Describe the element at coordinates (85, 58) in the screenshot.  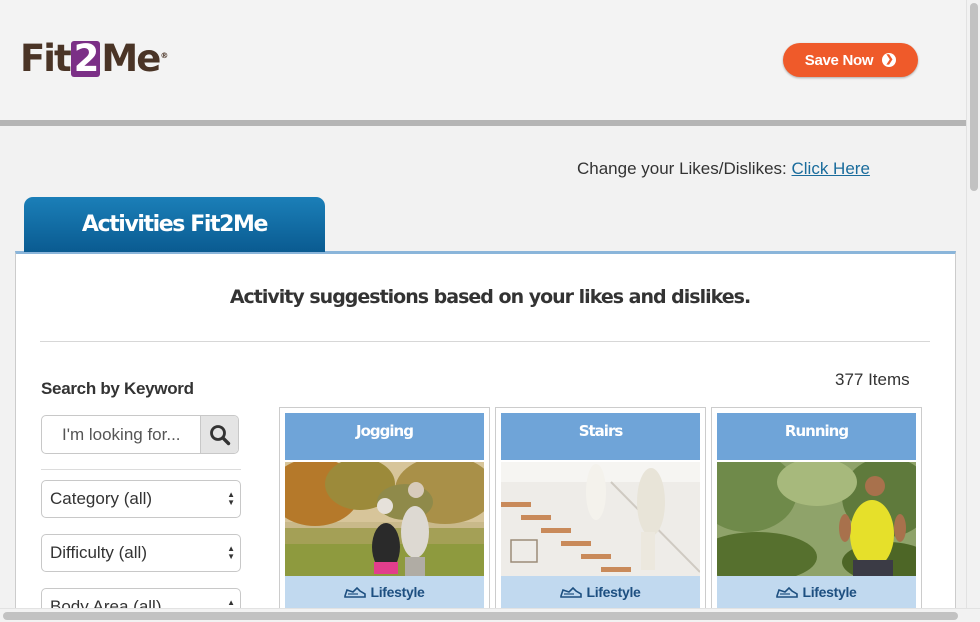
I see `logo-2: 2` at that location.